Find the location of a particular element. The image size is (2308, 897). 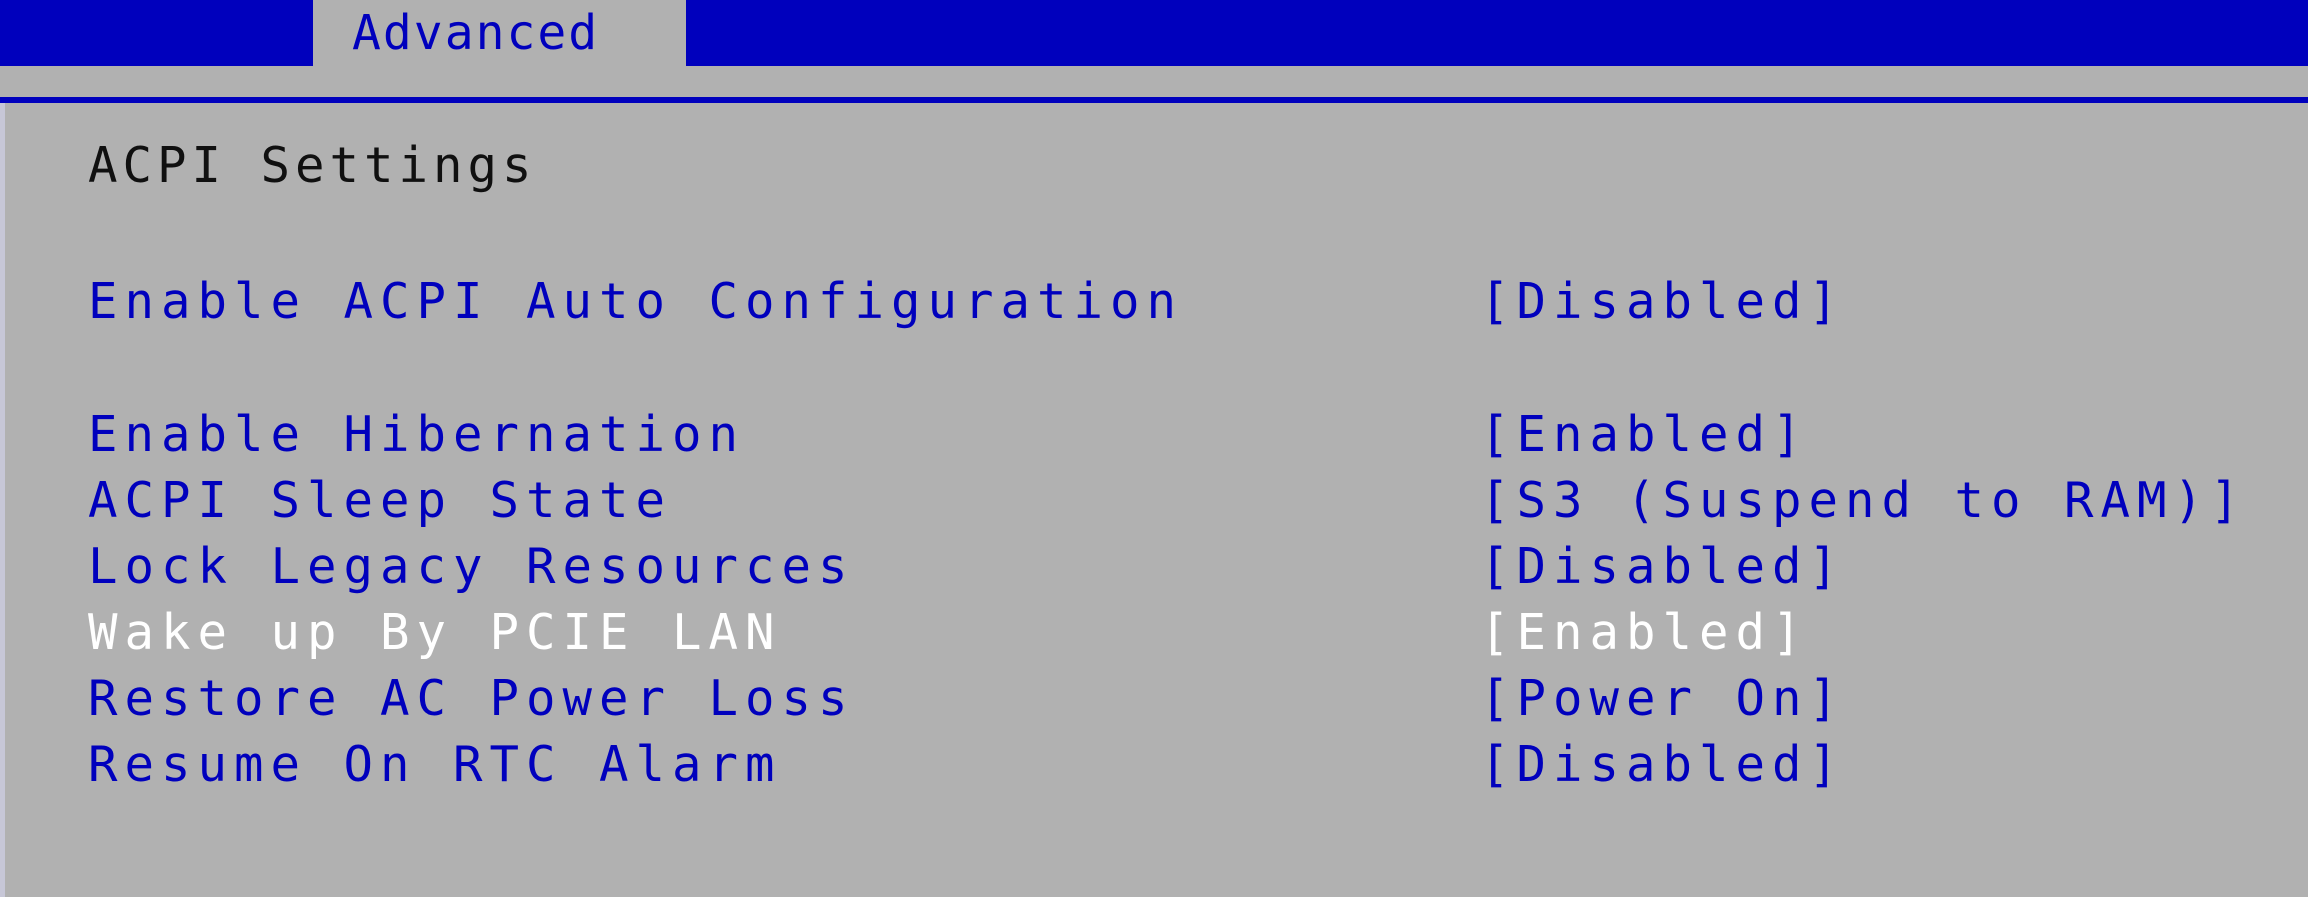

setting-label: Enable Hibernation is located at coordinates (417, 434).